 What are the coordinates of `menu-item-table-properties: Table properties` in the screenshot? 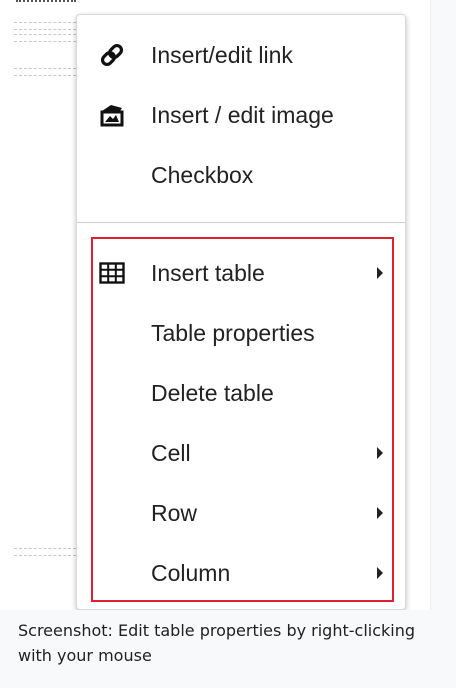 It's located at (241, 333).